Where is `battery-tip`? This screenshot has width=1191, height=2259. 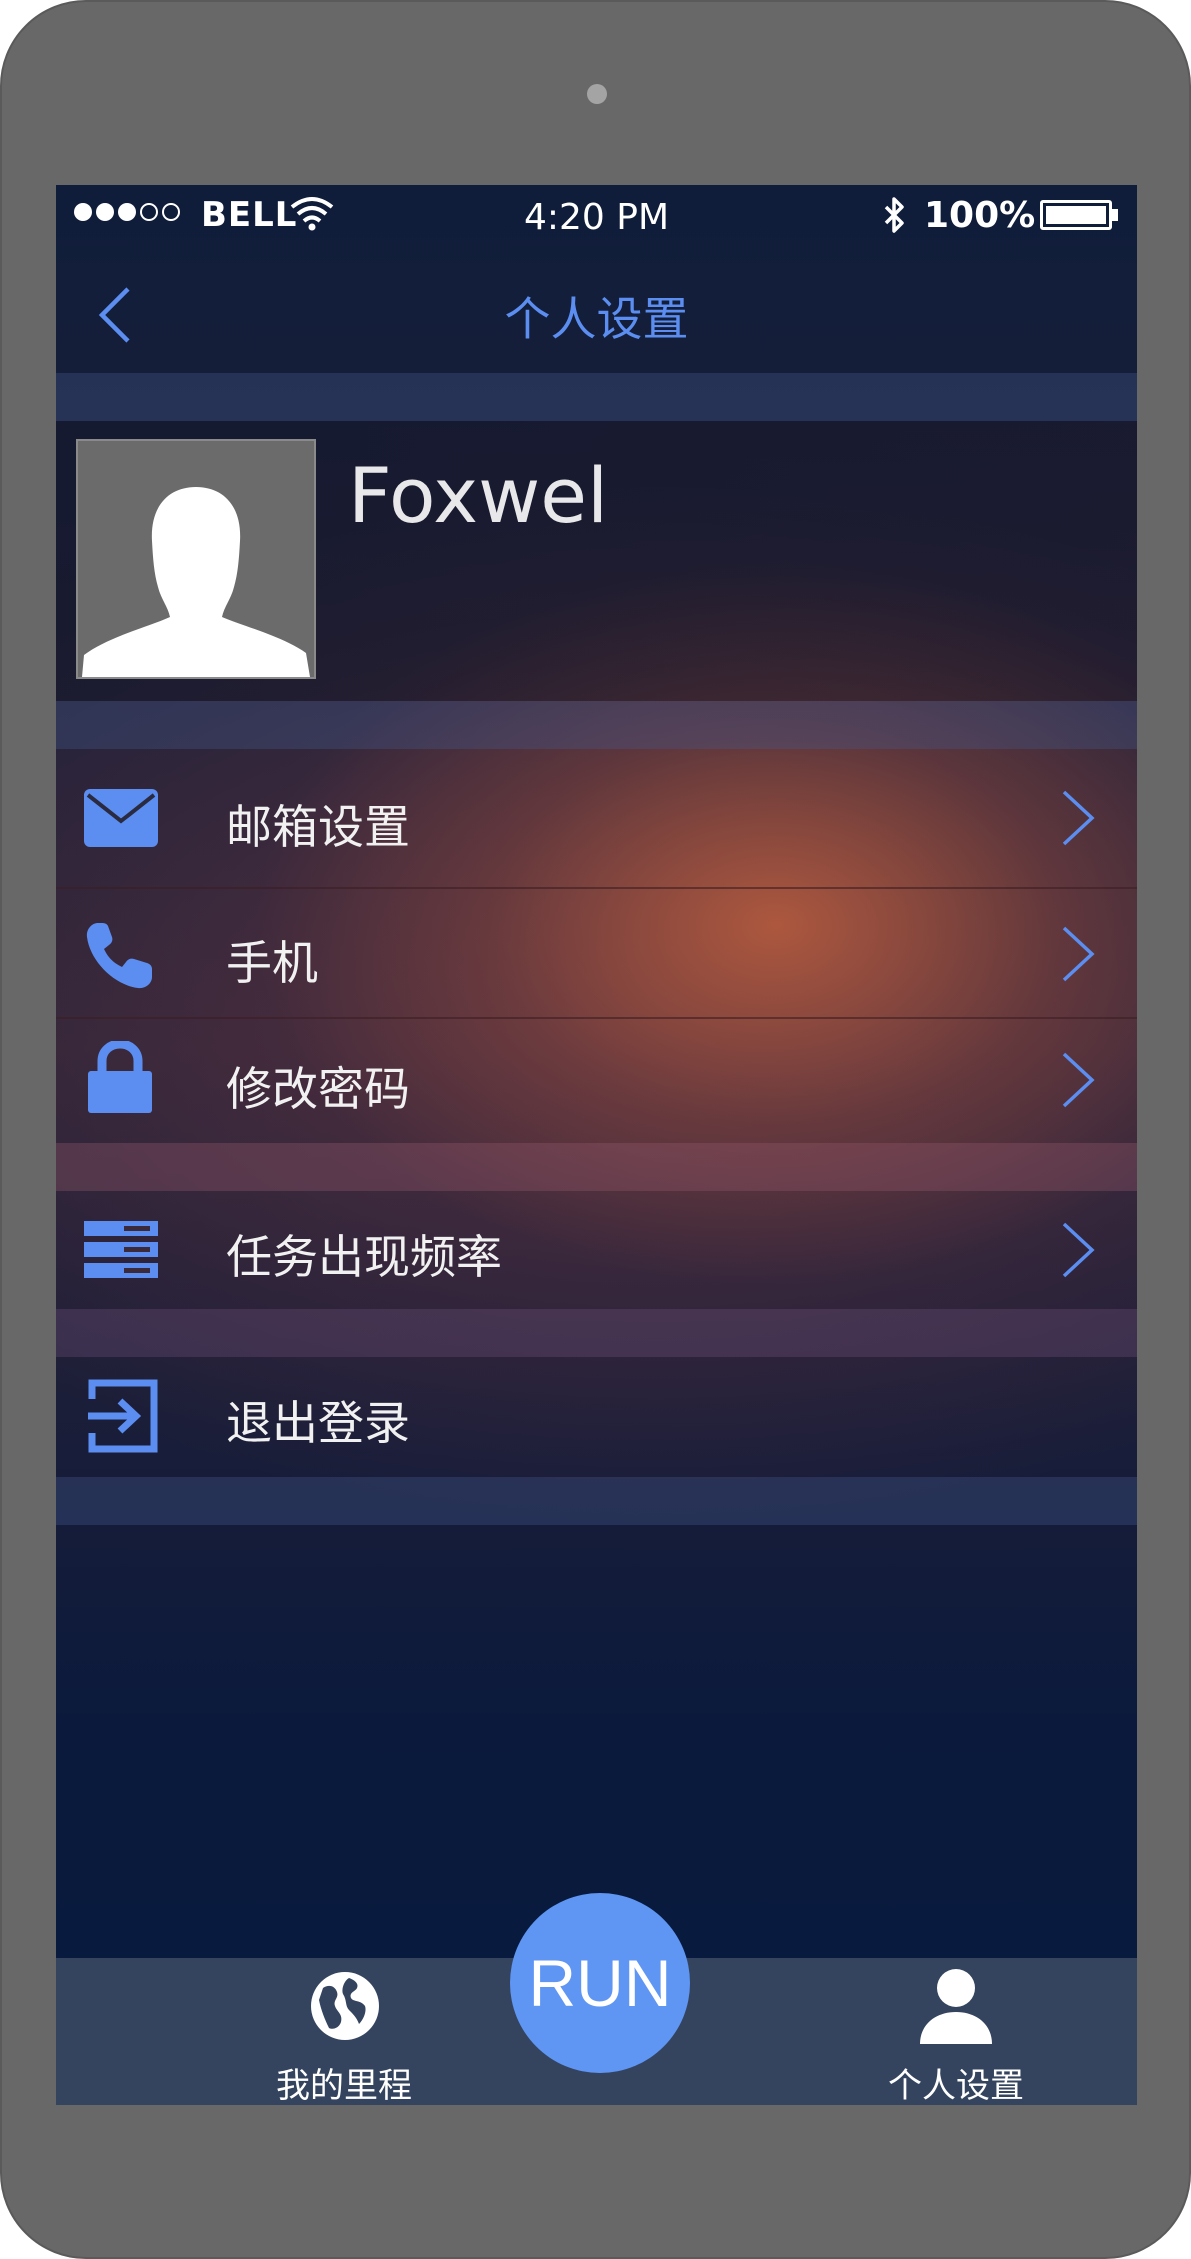 battery-tip is located at coordinates (1115, 215).